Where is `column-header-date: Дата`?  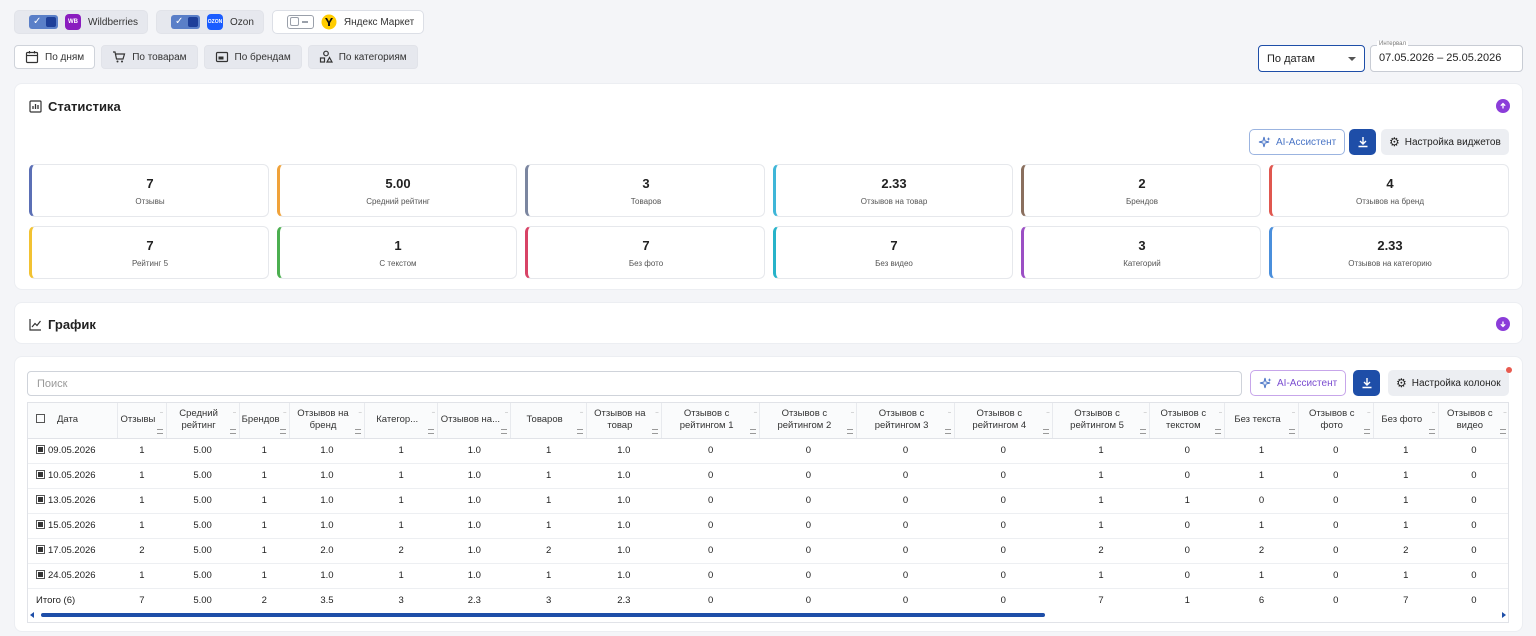 column-header-date: Дата is located at coordinates (73, 421).